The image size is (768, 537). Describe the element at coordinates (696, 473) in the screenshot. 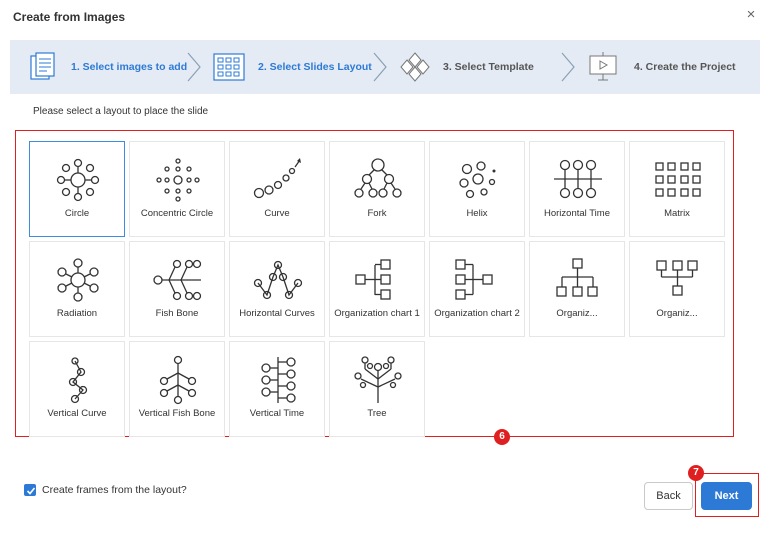

I see `annotation-marker-next: 7` at that location.